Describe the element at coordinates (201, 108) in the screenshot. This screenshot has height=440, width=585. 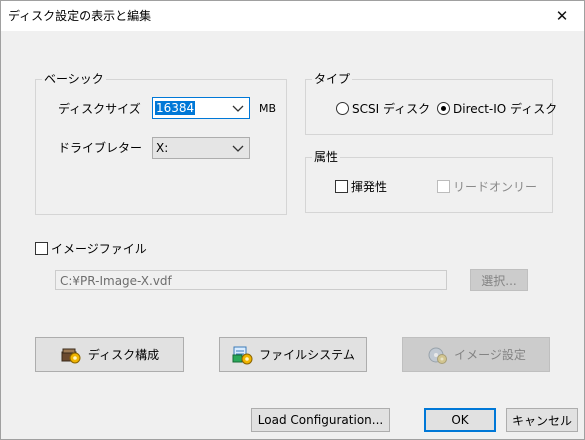
I see `disk-size-combo: 16384` at that location.